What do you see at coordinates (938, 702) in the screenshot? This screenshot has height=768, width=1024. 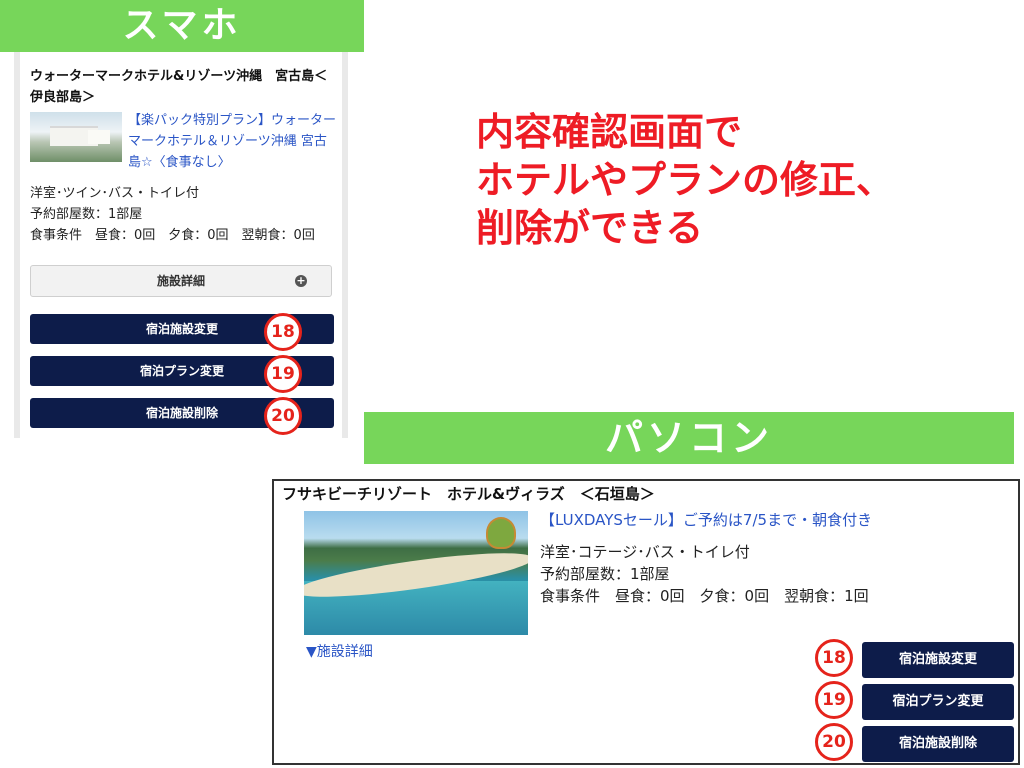 I see `change-plan-button: 宿泊プラン変更` at bounding box center [938, 702].